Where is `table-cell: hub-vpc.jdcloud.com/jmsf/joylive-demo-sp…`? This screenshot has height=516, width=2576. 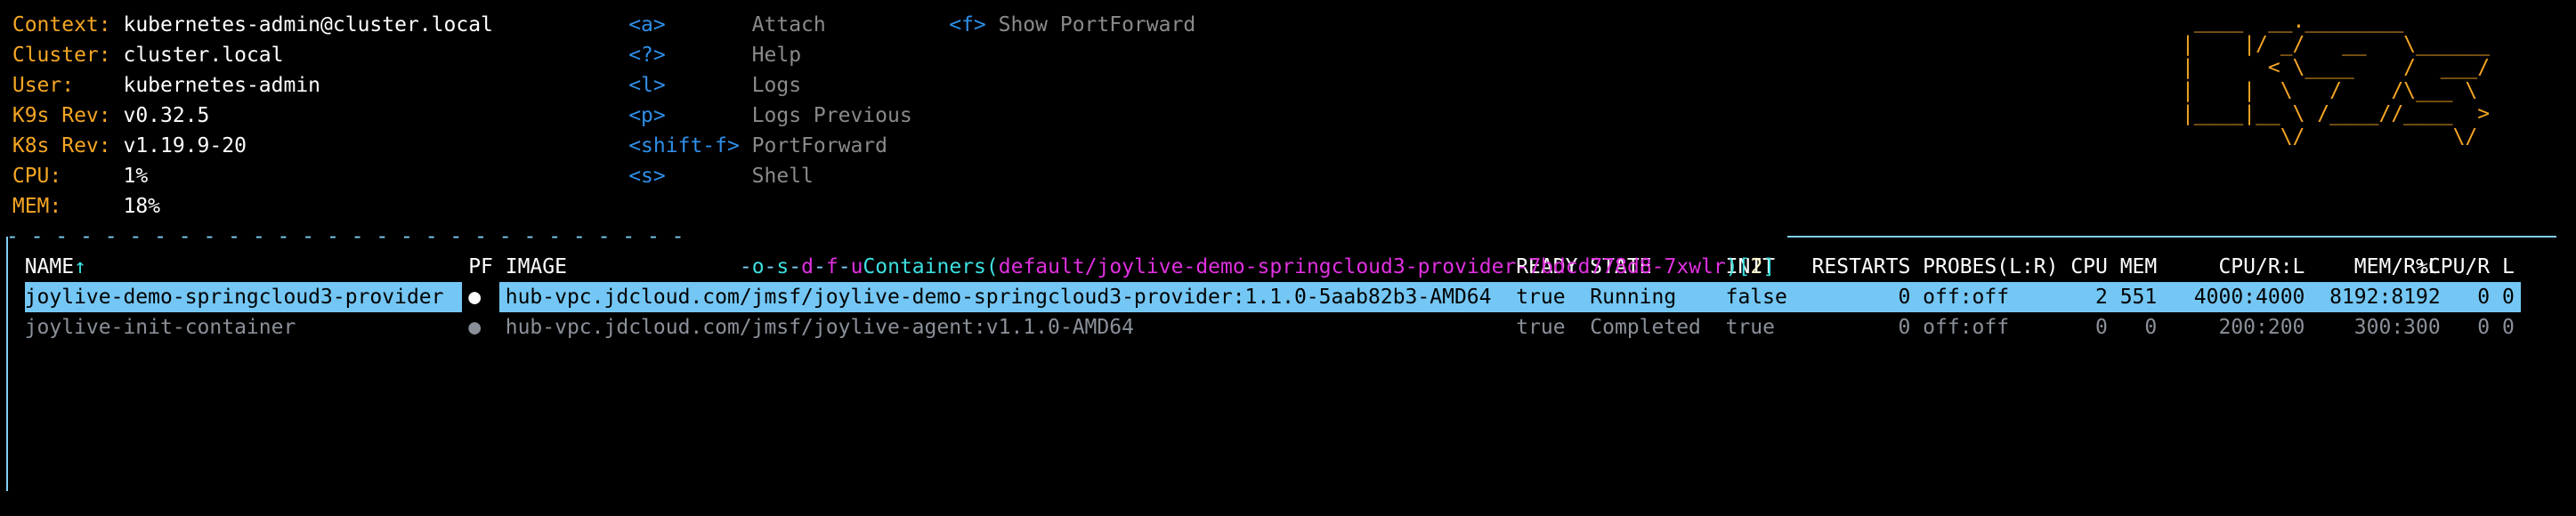 table-cell: hub-vpc.jdcloud.com/jmsf/joylive-demo-sp… is located at coordinates (998, 297).